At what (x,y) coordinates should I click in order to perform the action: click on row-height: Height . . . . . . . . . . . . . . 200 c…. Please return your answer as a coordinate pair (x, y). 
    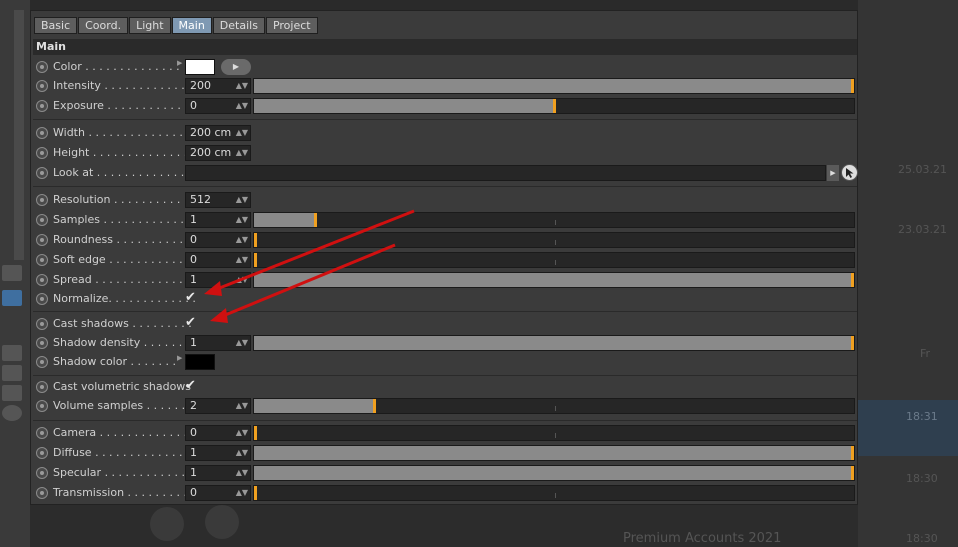
    Looking at the image, I should click on (445, 153).